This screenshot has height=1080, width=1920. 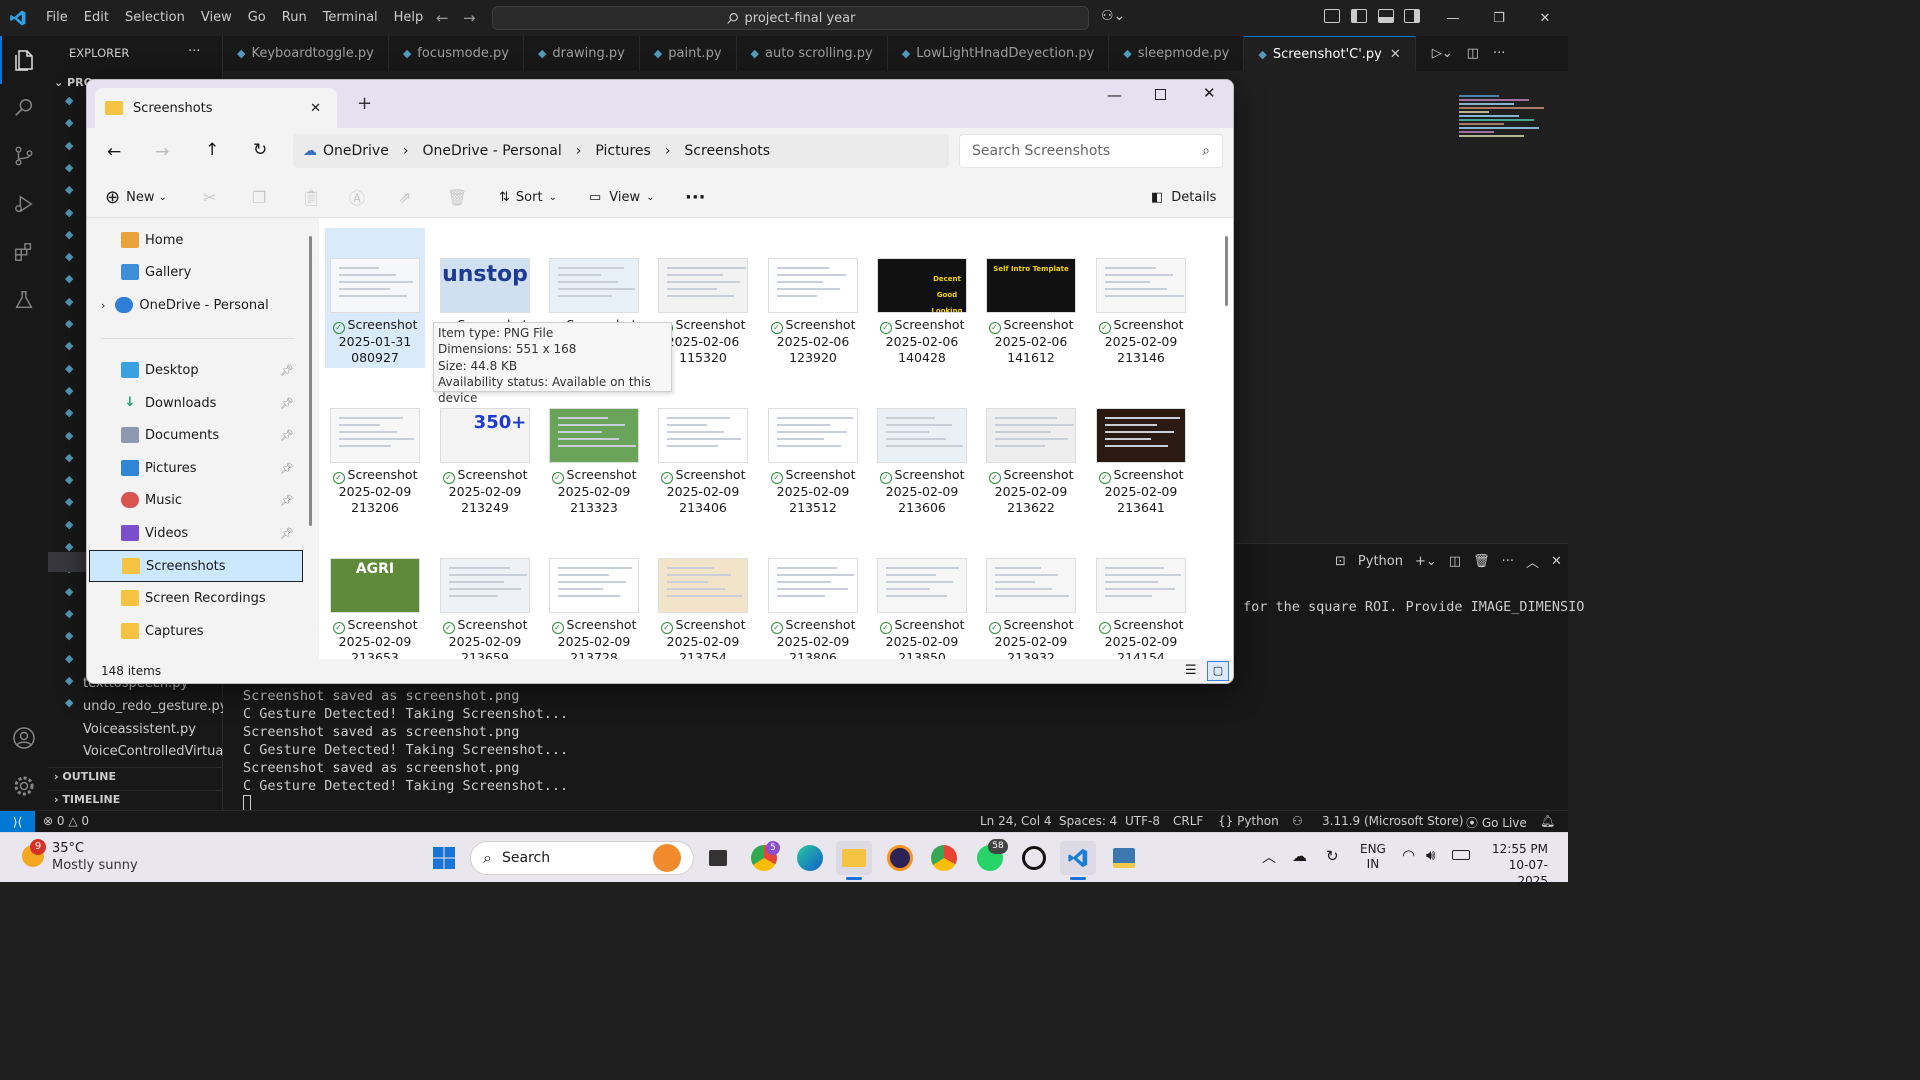 I want to click on maximize-button, so click(x=1160, y=94).